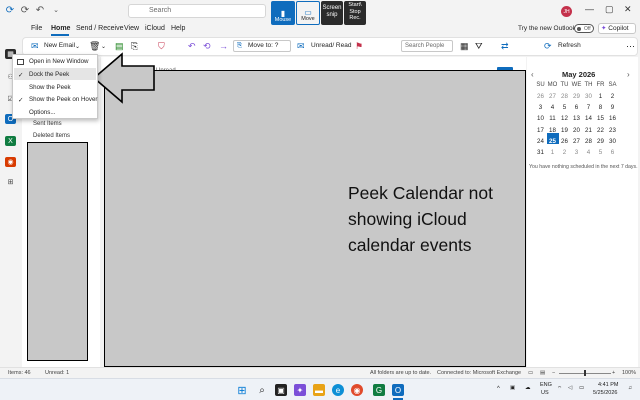 This screenshot has width=640, height=400. What do you see at coordinates (359, 46) in the screenshot?
I see `flag-icon: ⚑` at bounding box center [359, 46].